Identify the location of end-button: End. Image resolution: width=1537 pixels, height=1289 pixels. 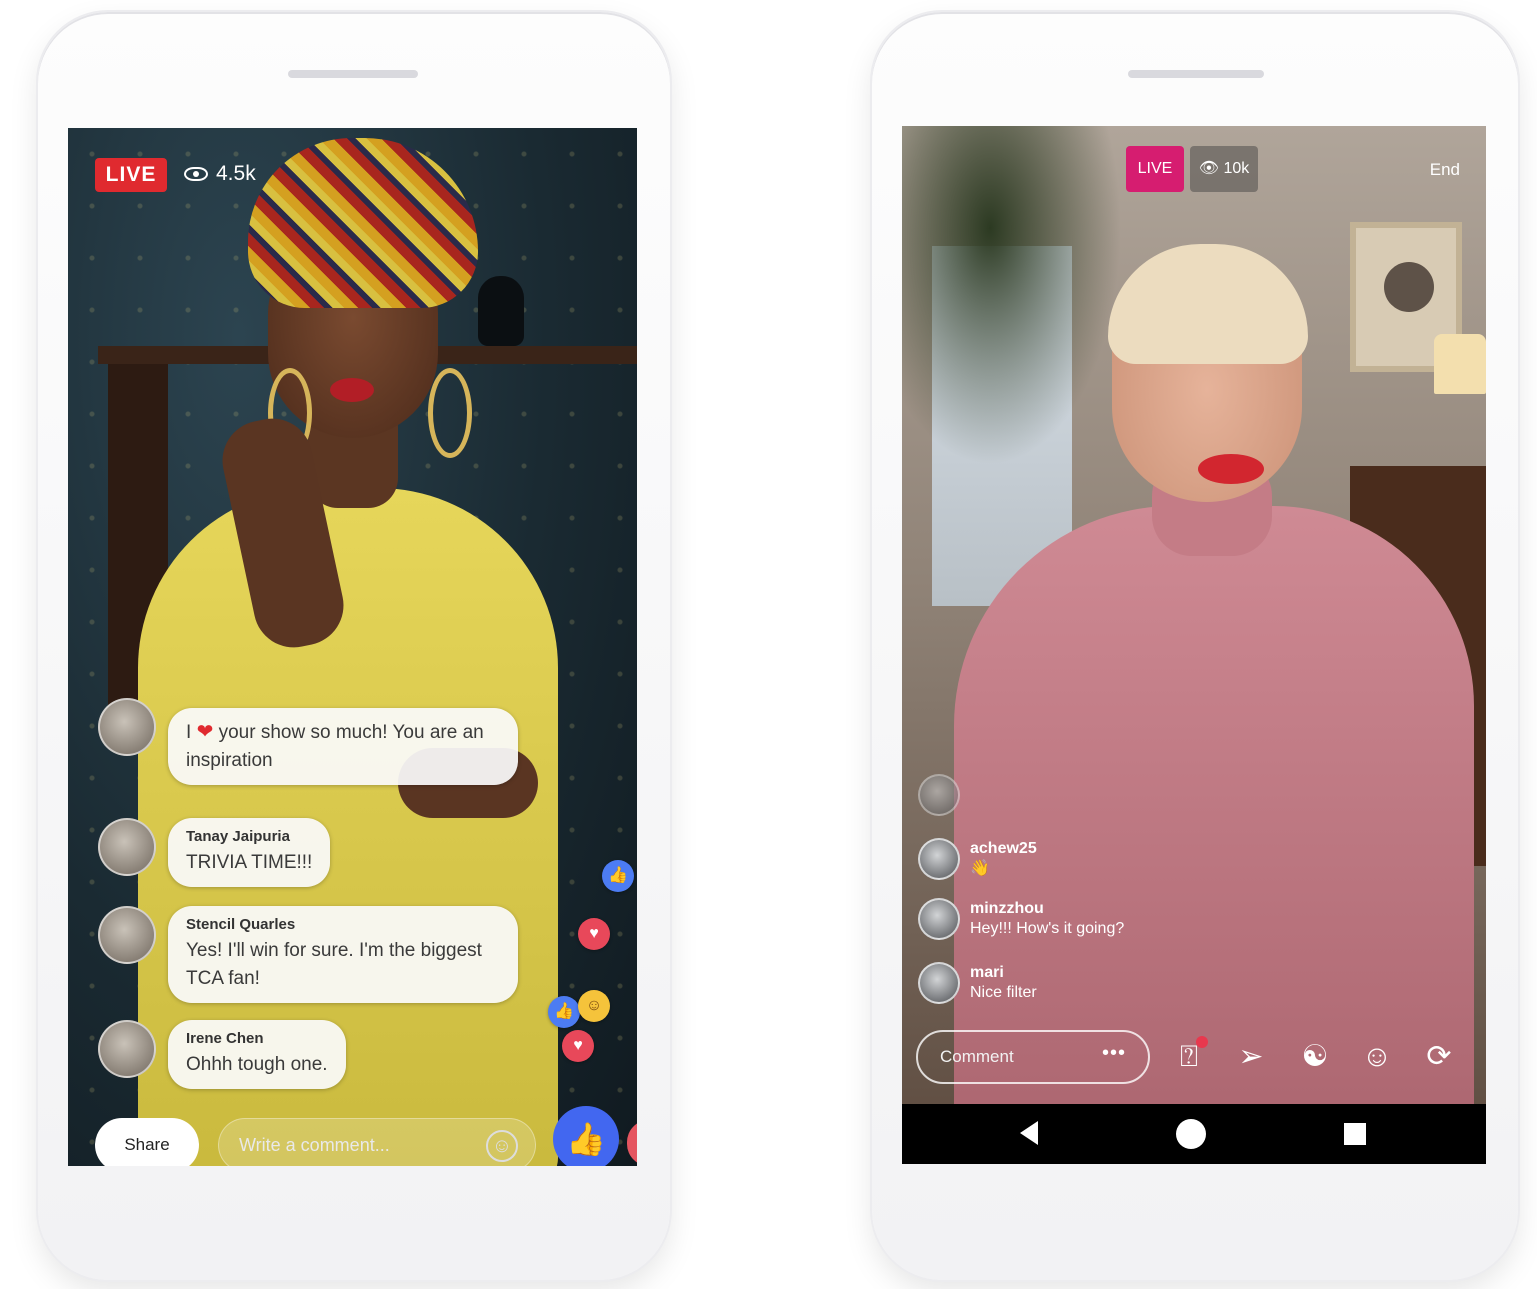
(1445, 170).